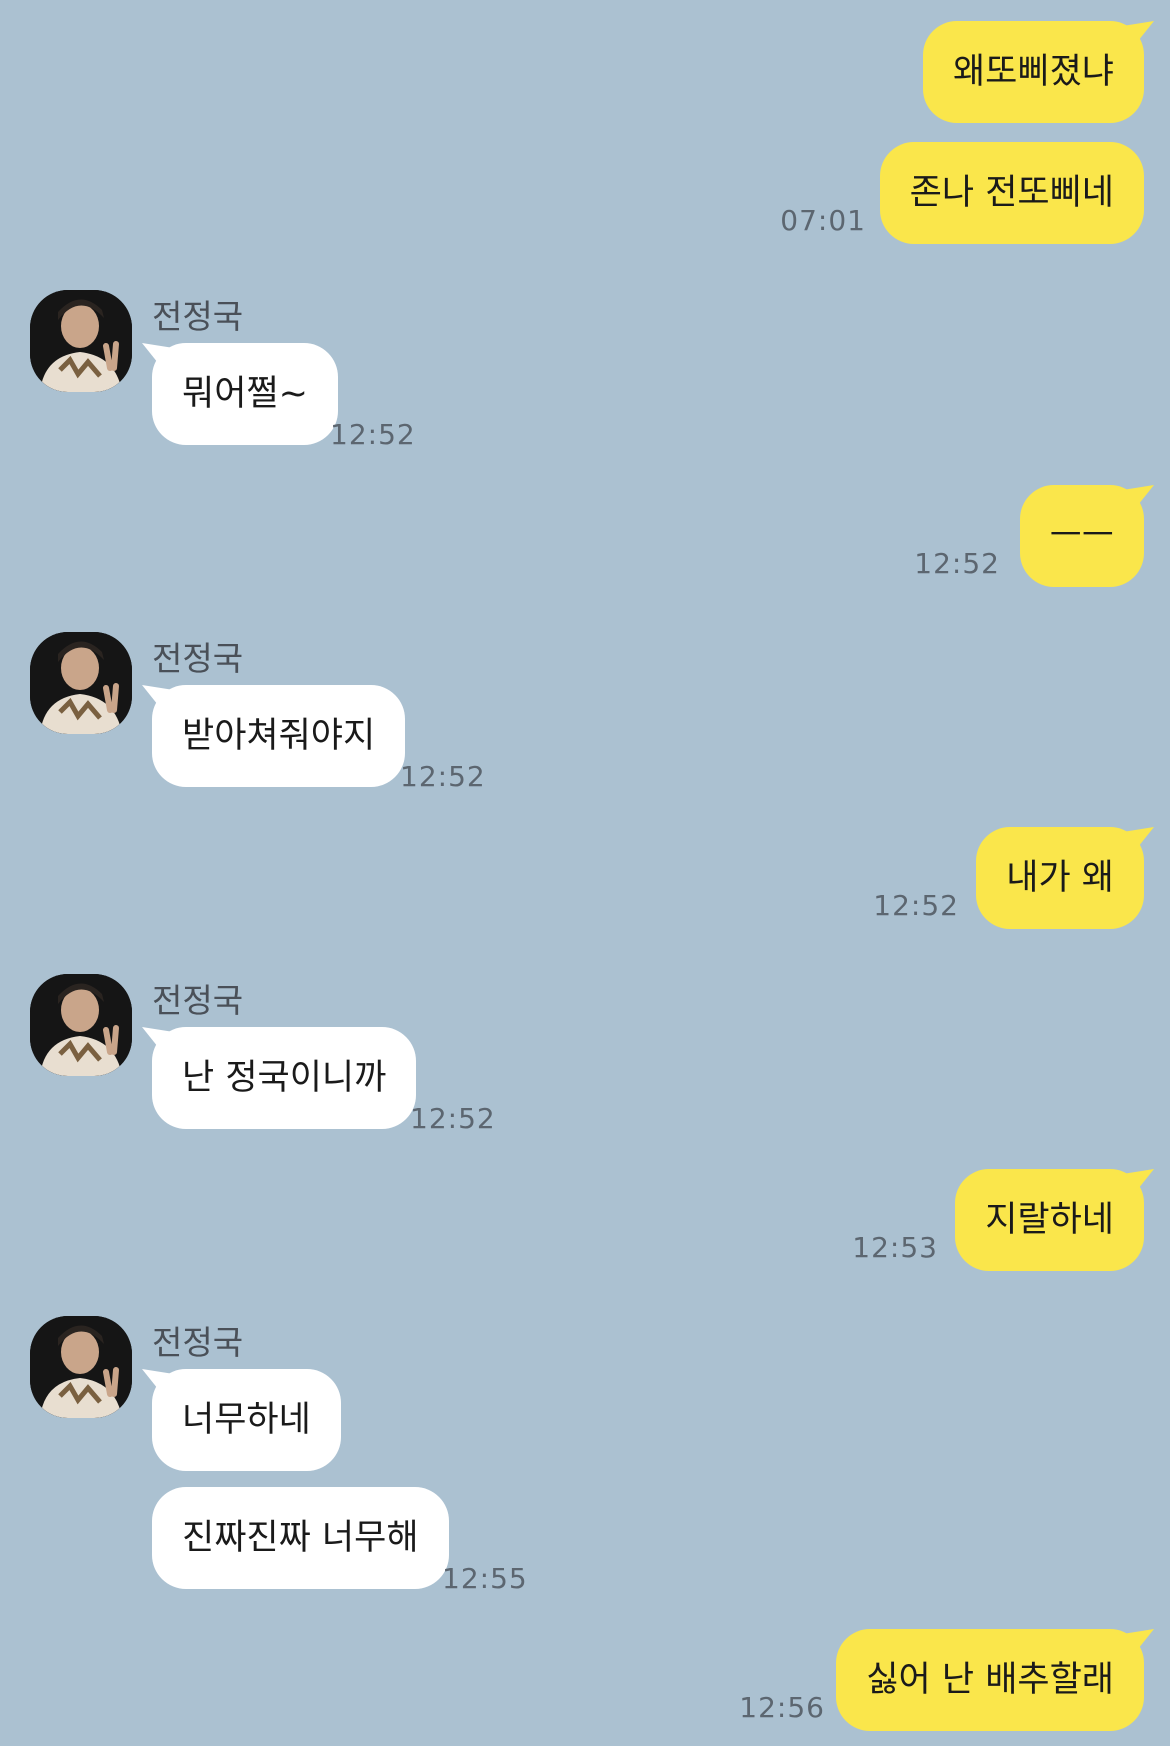 Image resolution: width=1170 pixels, height=1746 pixels. What do you see at coordinates (782, 1707) in the screenshot?
I see `message-time: 12:56` at bounding box center [782, 1707].